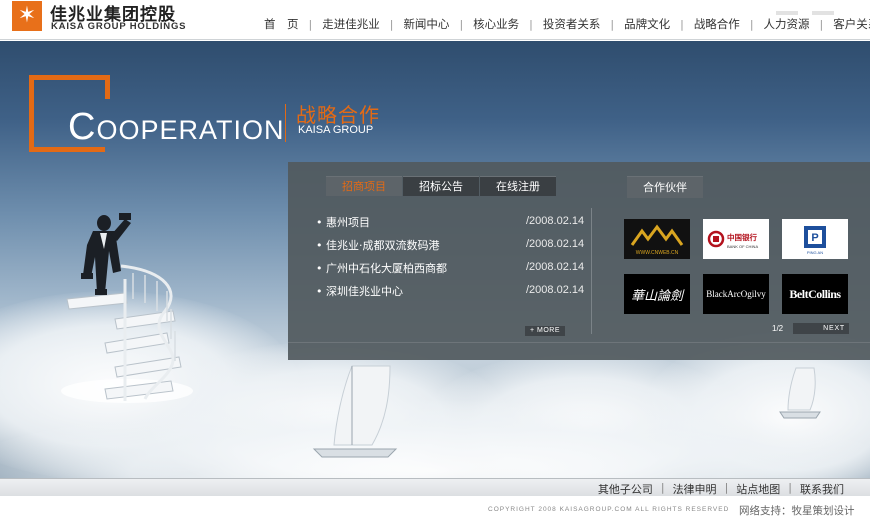 The width and height of the screenshot is (870, 520). I want to click on list-item-title: • 佳兆业·成都双流数码港, so click(378, 245).